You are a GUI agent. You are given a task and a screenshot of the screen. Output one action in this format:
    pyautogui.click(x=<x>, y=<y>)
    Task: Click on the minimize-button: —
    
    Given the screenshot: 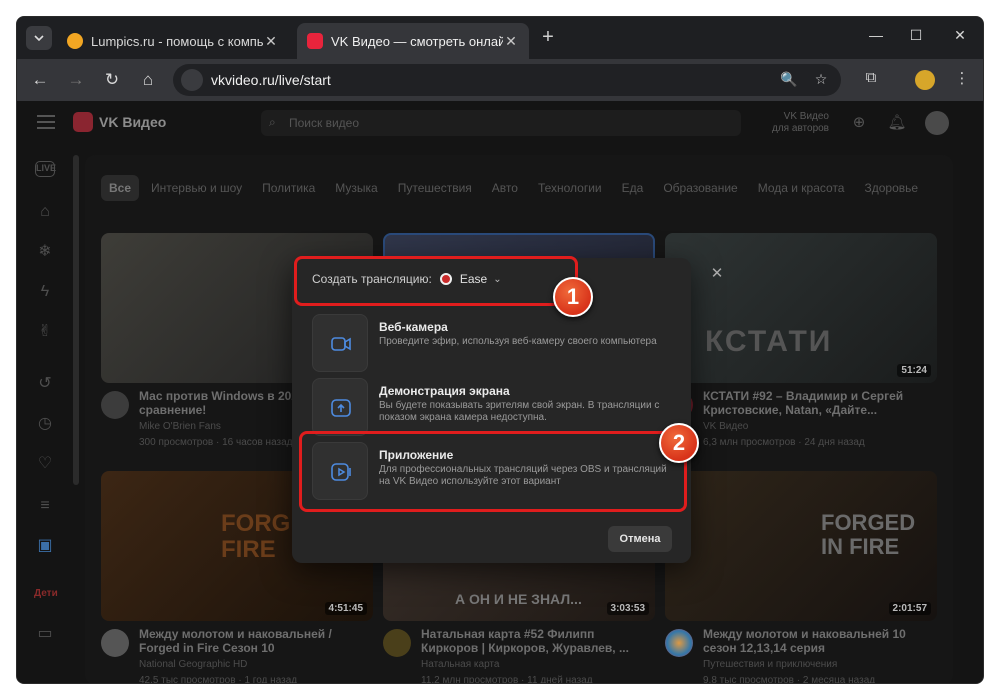 What is the action you would take?
    pyautogui.click(x=876, y=38)
    